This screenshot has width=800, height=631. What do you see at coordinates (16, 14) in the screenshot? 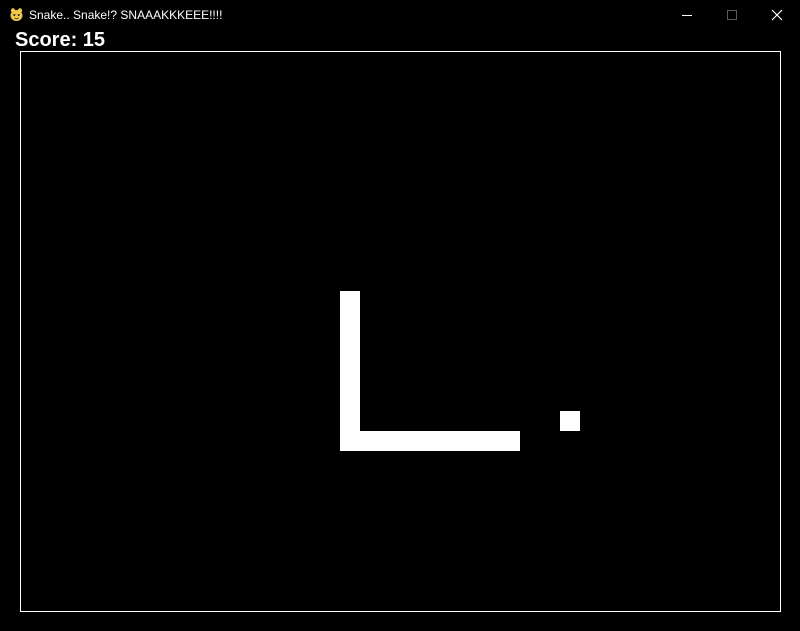
I see `pygame-snake-icon` at bounding box center [16, 14].